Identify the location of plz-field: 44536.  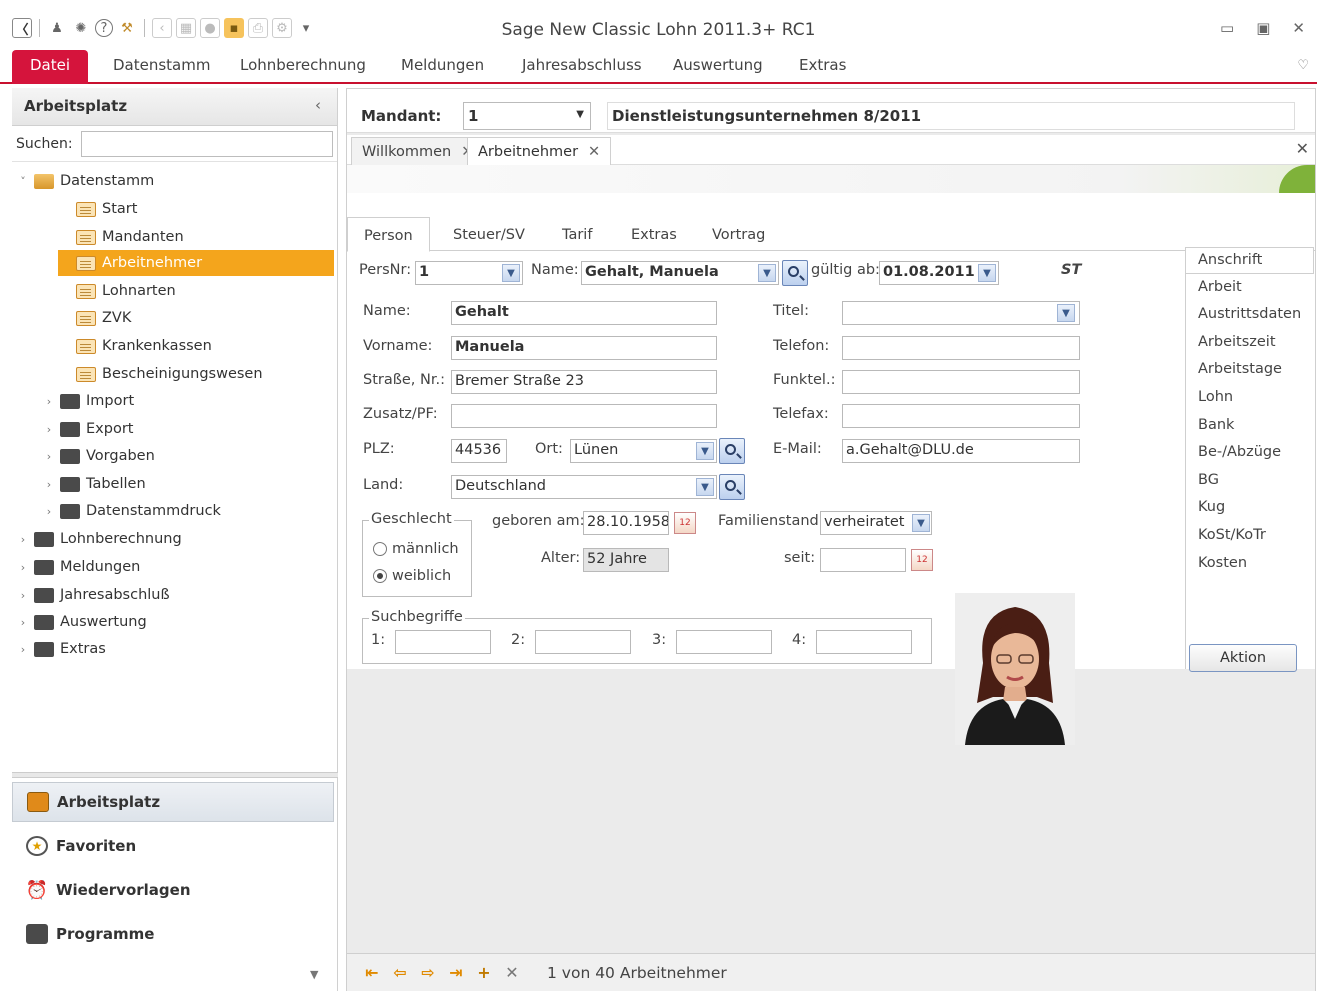
(479, 451).